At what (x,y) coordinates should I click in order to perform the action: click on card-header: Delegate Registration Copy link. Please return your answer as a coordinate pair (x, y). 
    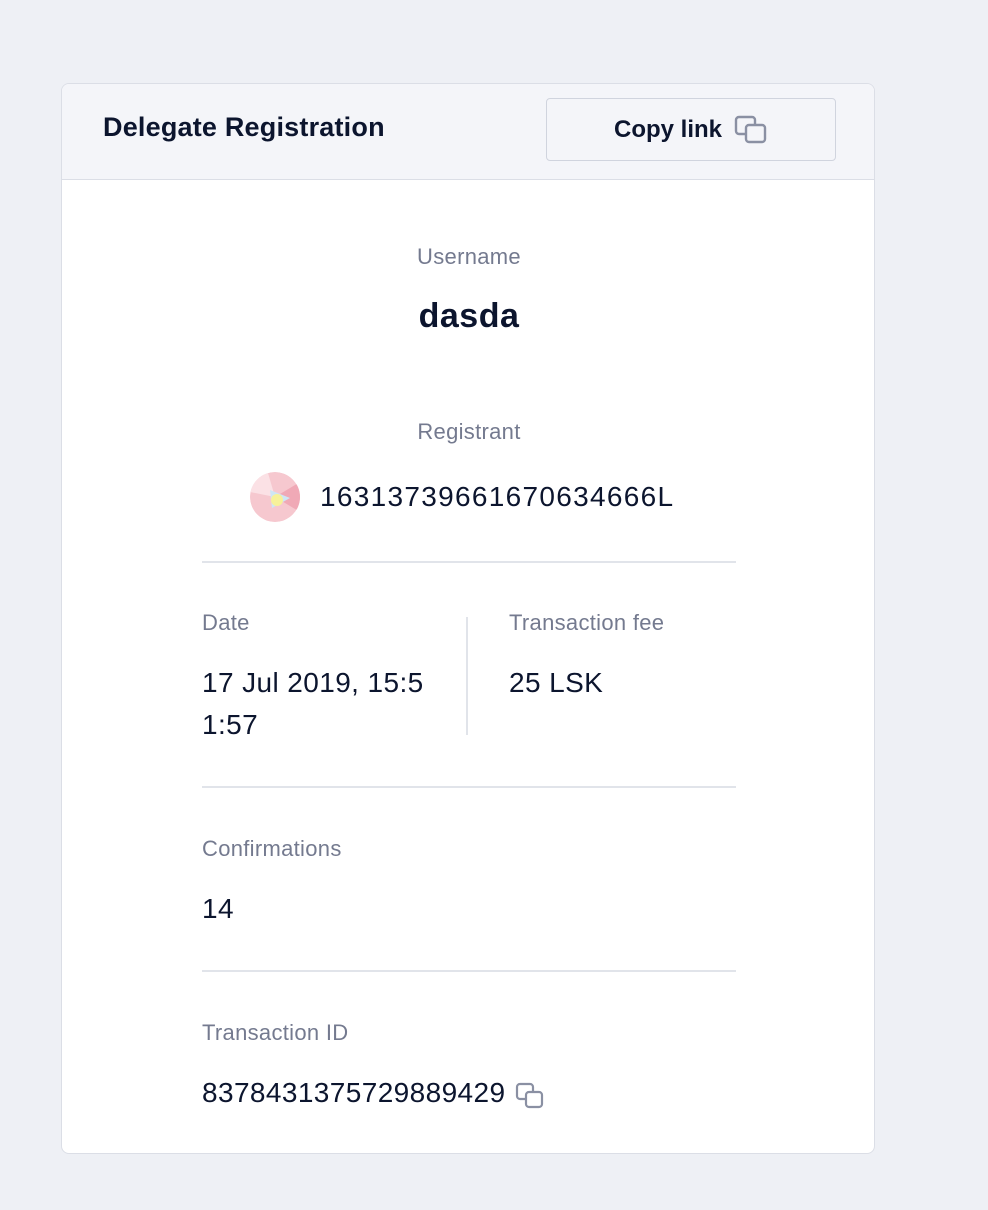
    Looking at the image, I should click on (468, 132).